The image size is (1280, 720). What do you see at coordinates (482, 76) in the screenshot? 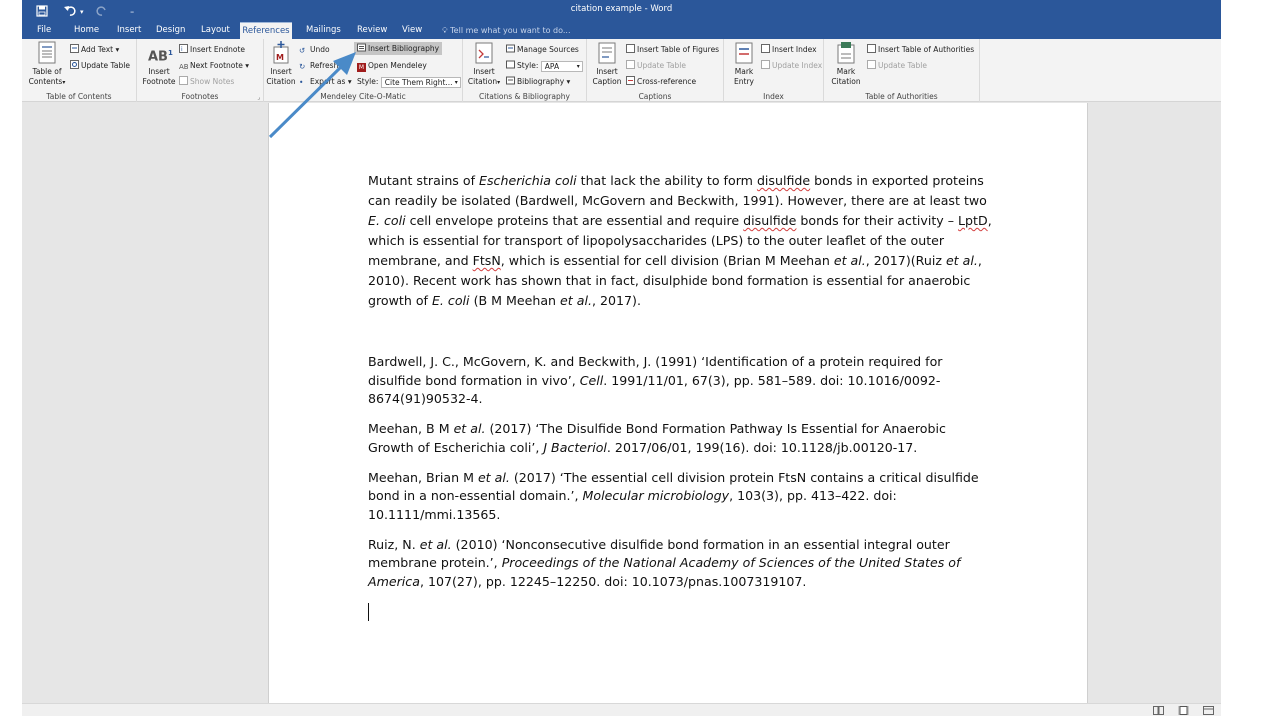
I see `insert-citation-label: Insert Citation` at bounding box center [482, 76].